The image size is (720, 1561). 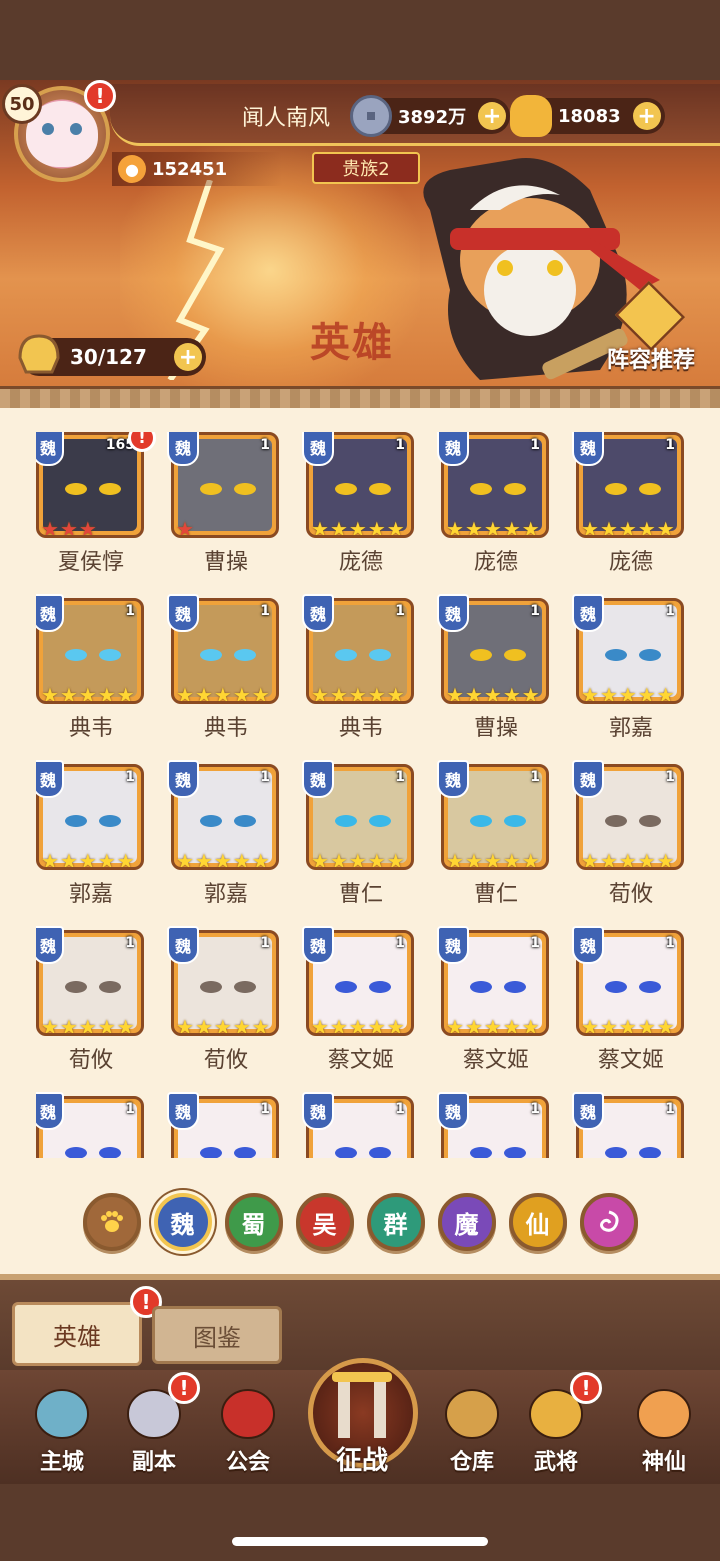 I want to click on nav-sword: ! 副本, so click(x=156, y=1425).